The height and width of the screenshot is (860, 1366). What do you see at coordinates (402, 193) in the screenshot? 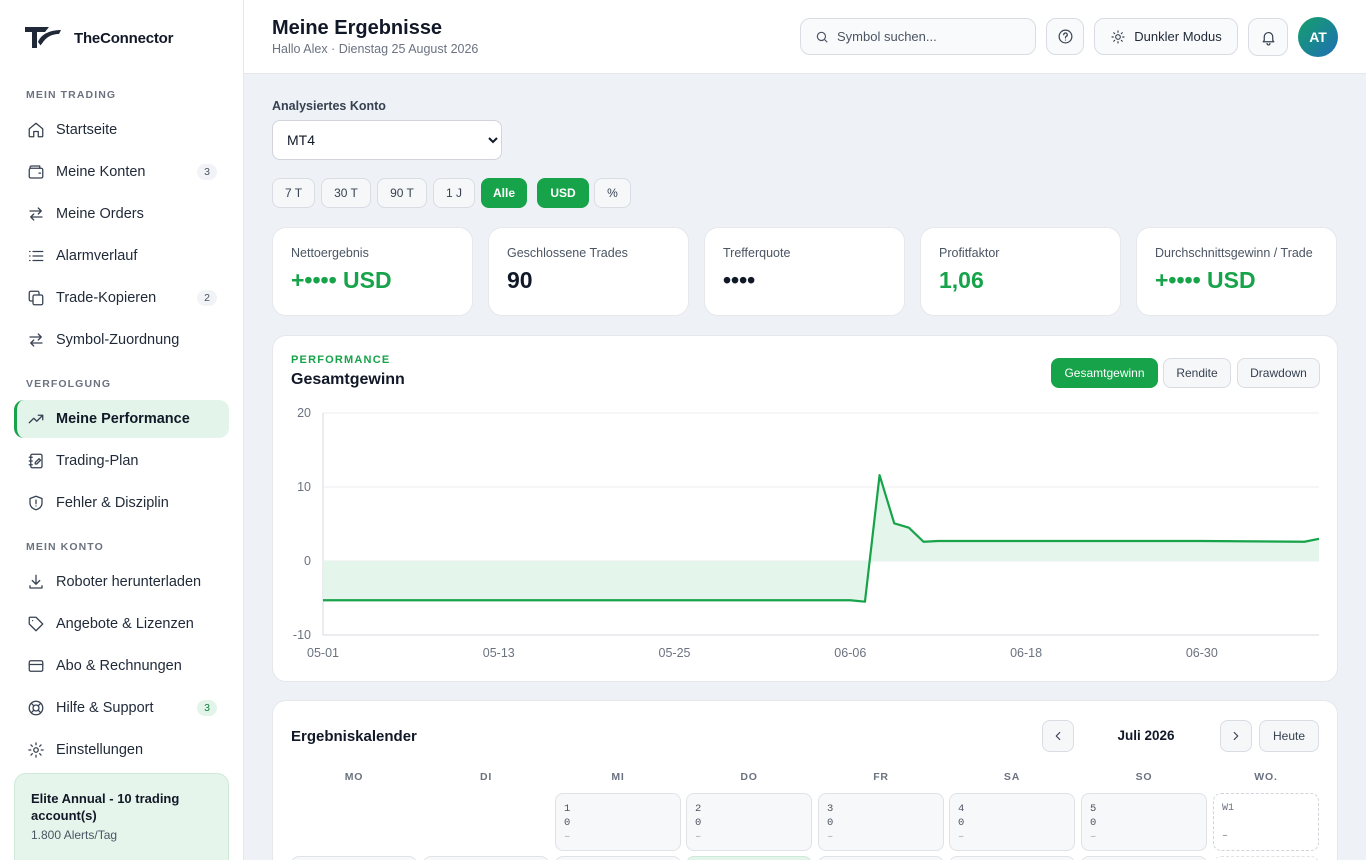
I see `period-chip-90t: 90 T` at bounding box center [402, 193].